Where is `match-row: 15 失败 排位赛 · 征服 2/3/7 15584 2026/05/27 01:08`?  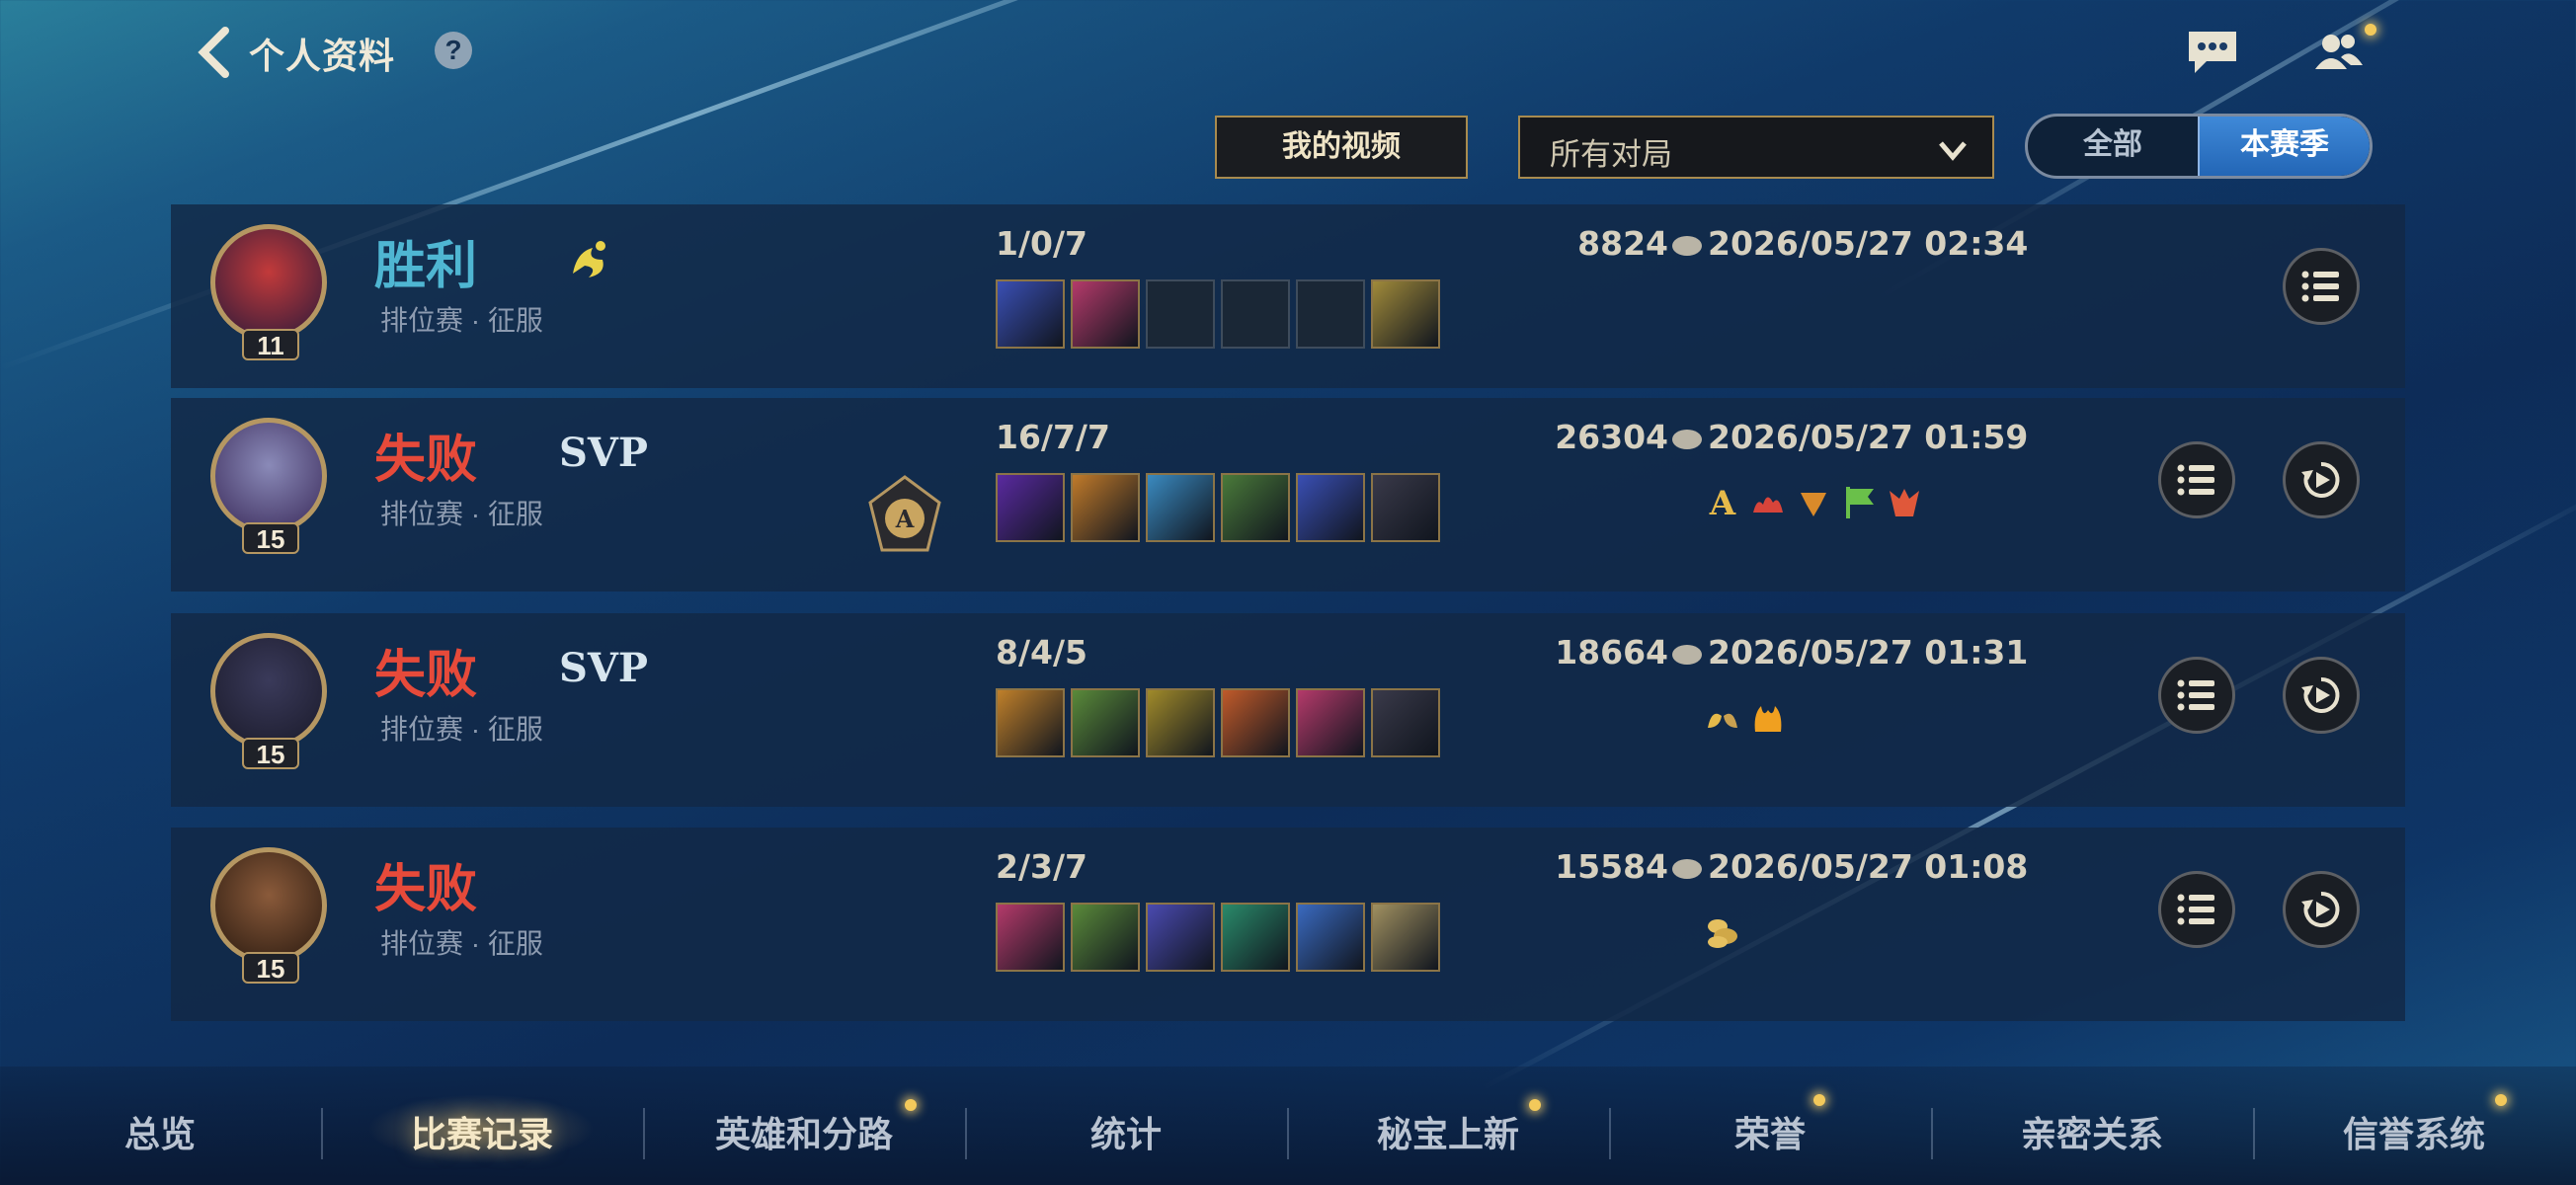 match-row: 15 失败 排位赛 · 征服 2/3/7 15584 2026/05/27 01:08 is located at coordinates (1288, 925).